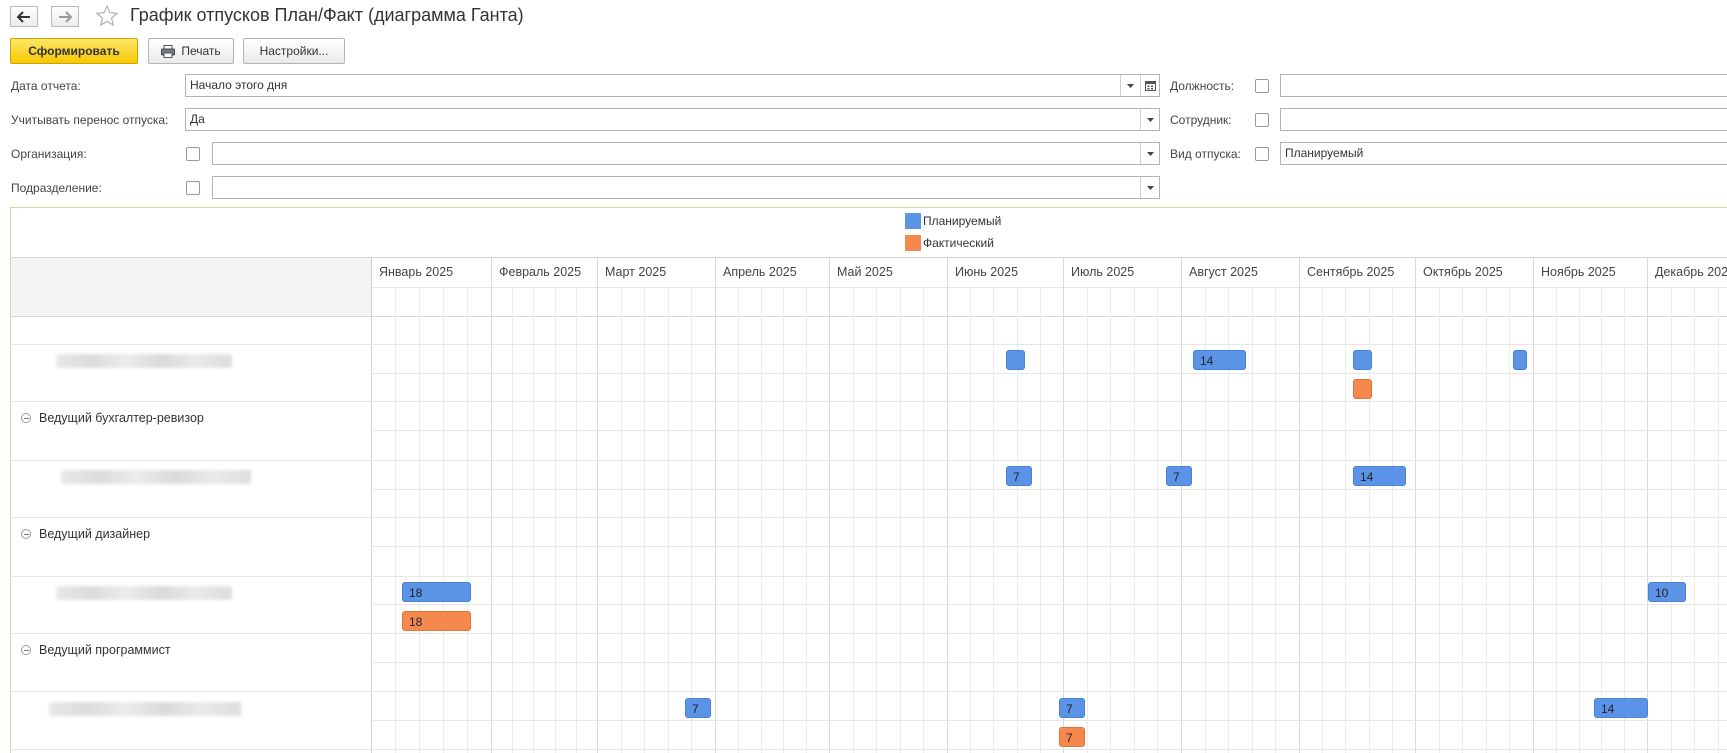 The height and width of the screenshot is (753, 1727). Describe the element at coordinates (416, 272) in the screenshot. I see `month-label-jan: Январь 2025` at that location.